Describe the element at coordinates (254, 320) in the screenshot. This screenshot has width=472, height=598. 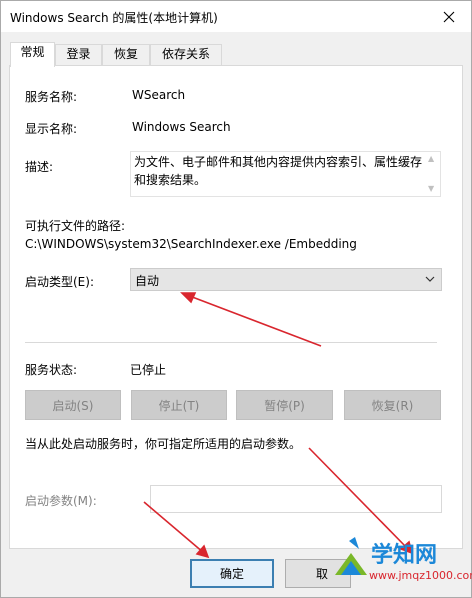
I see `arrow-to-startup-type` at that location.